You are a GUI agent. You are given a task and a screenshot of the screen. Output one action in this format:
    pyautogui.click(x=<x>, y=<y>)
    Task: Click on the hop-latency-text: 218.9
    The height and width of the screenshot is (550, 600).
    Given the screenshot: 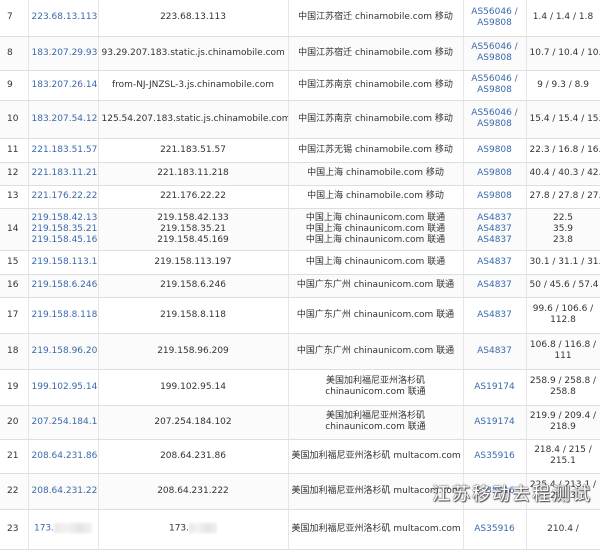 What is the action you would take?
    pyautogui.click(x=563, y=427)
    